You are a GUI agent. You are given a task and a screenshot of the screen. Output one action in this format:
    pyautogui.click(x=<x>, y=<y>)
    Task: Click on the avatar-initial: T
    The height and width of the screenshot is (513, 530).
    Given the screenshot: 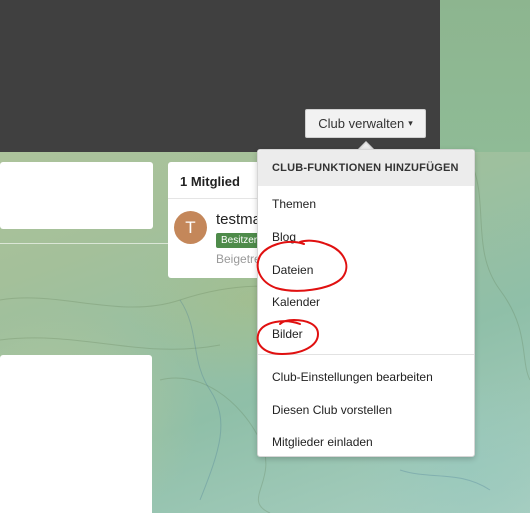 What is the action you would take?
    pyautogui.click(x=190, y=227)
    